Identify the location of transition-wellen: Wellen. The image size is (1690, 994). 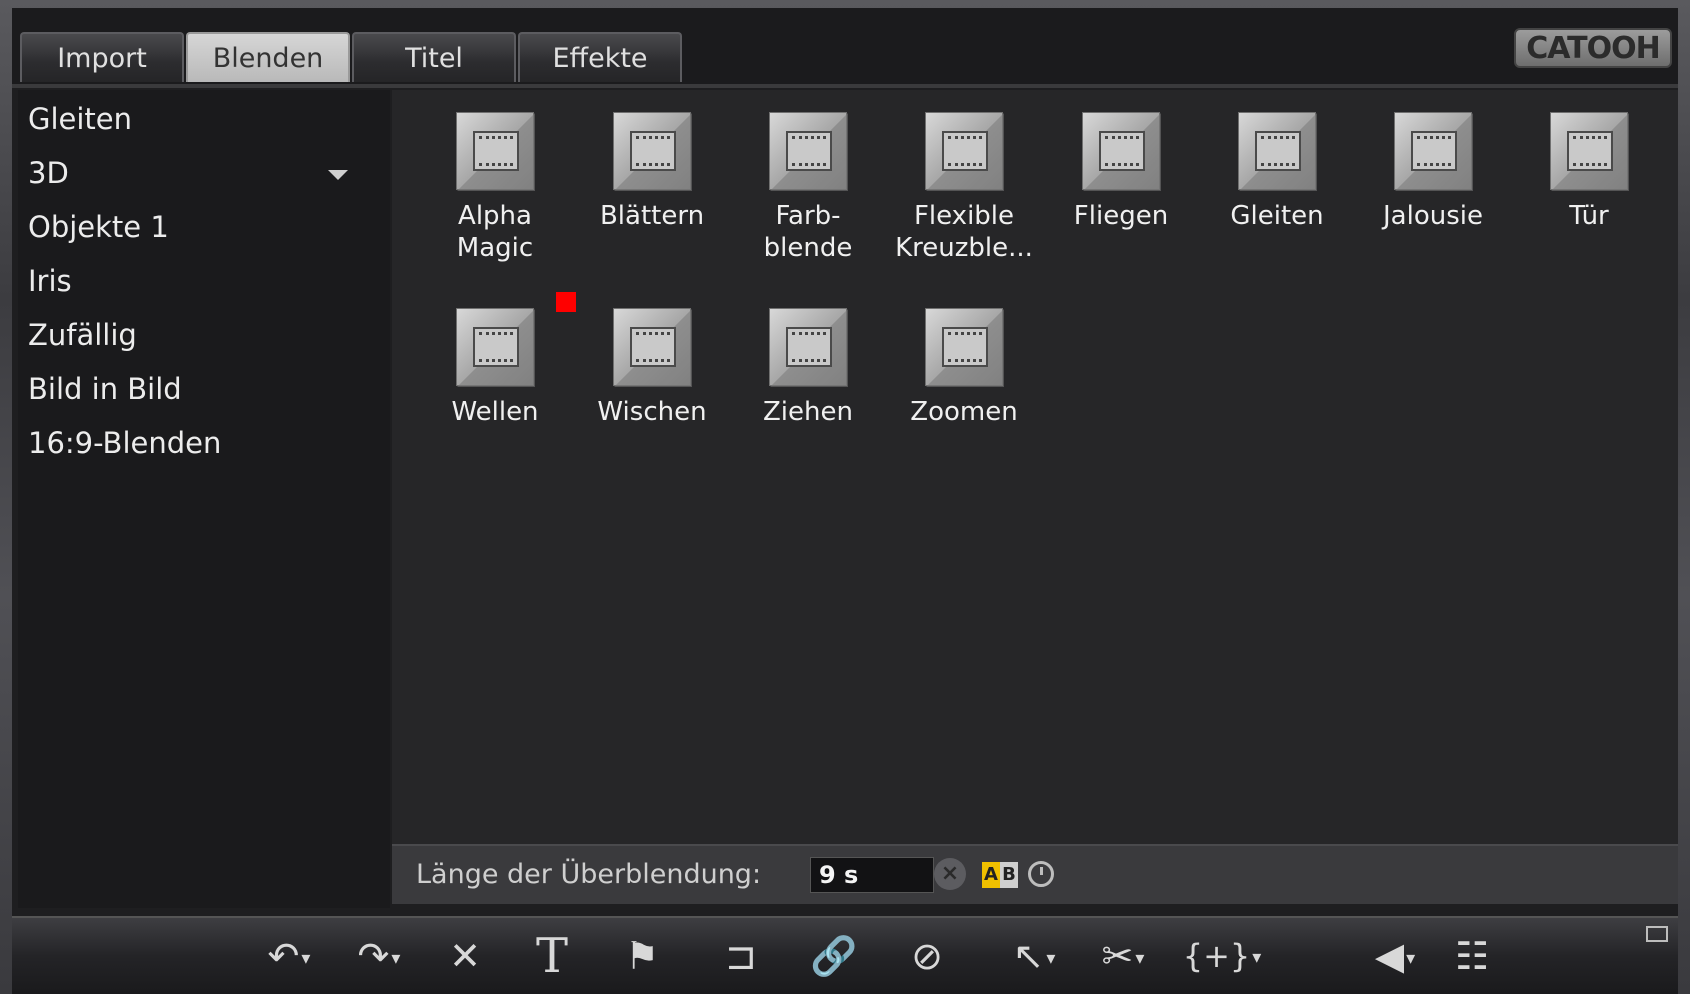
(495, 368).